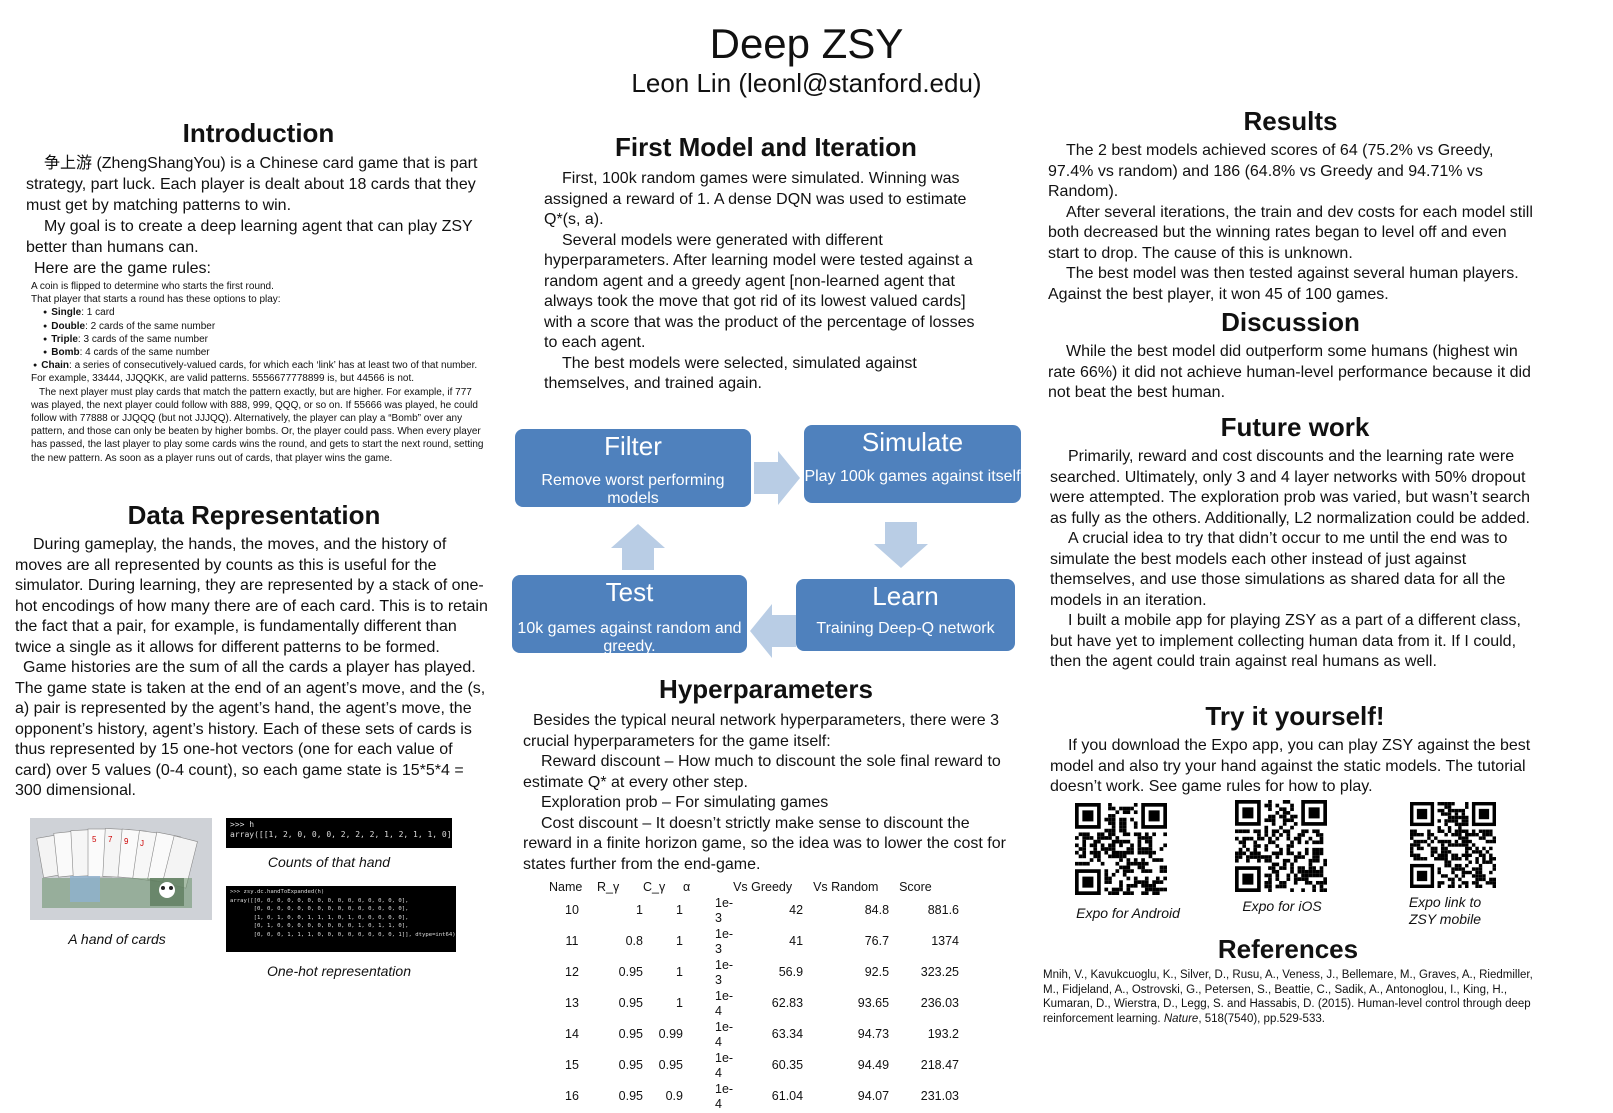 This screenshot has width=1613, height=1113. I want to click on table-cell: 84.8, so click(877, 910).